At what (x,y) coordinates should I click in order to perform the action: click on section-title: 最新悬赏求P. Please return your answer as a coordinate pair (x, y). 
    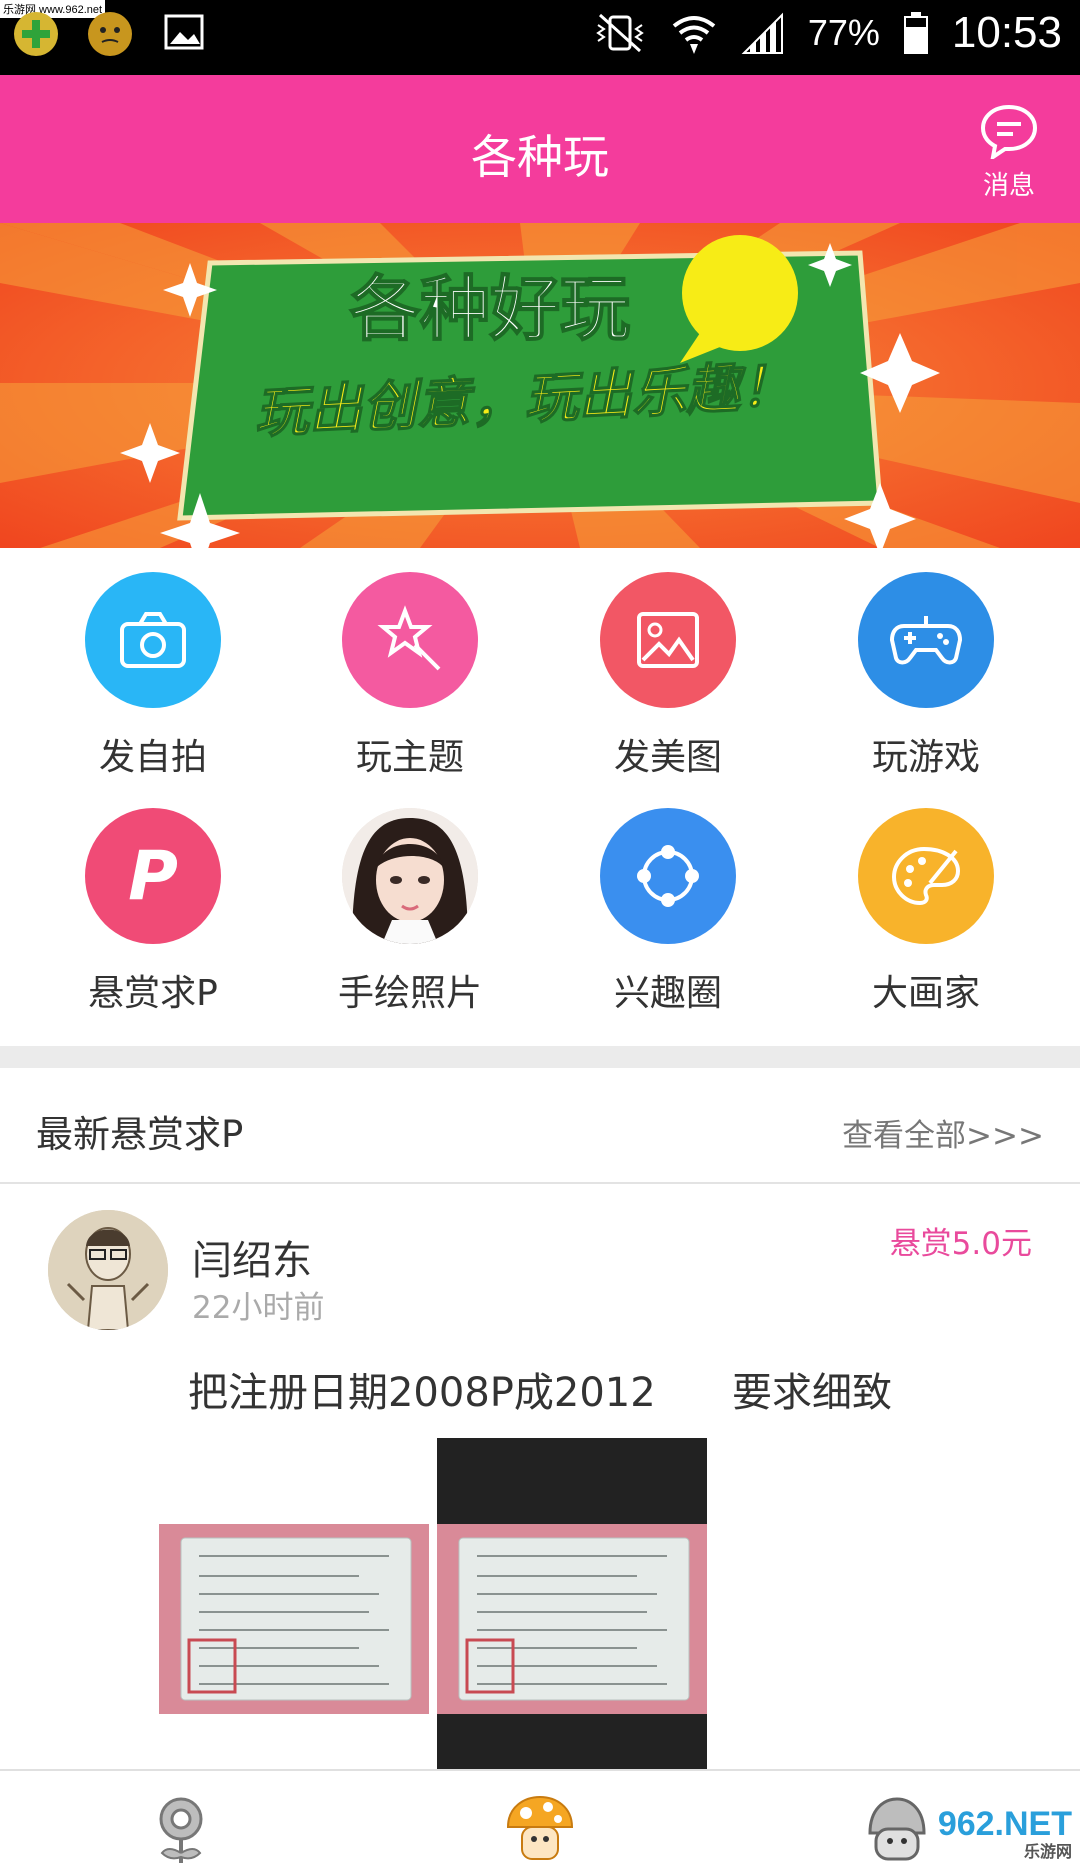
    Looking at the image, I should click on (140, 1134).